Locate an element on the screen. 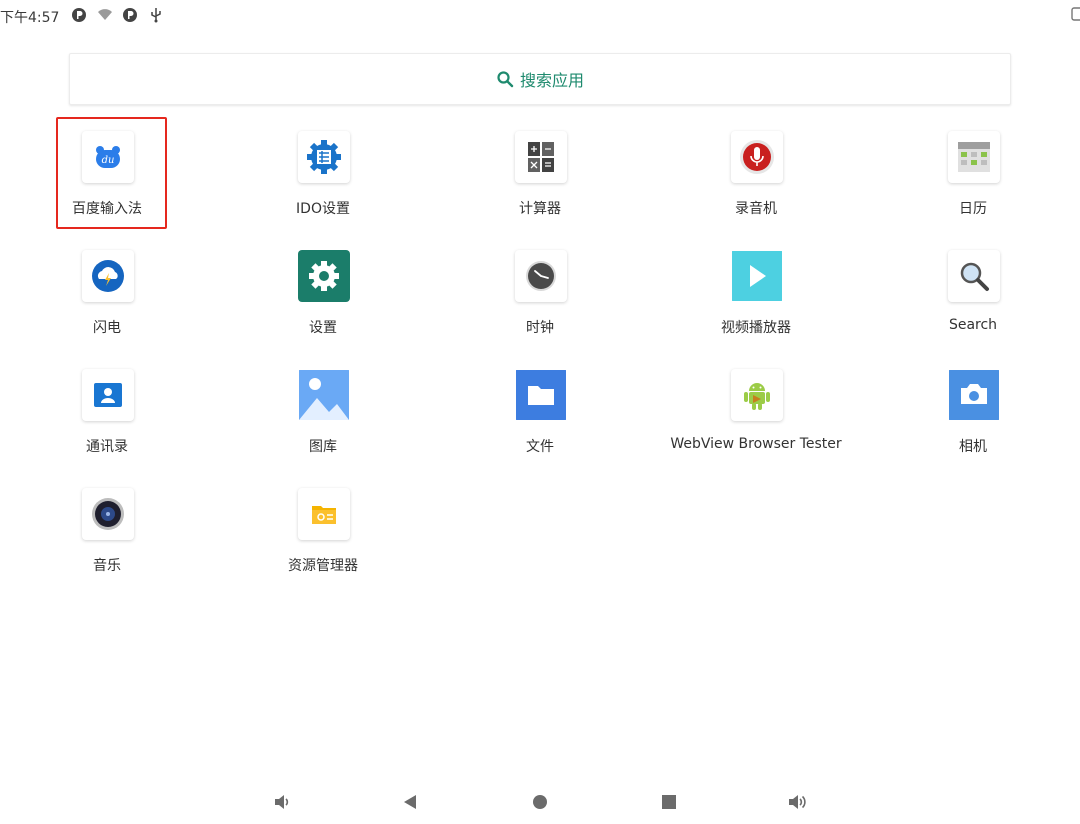 The height and width of the screenshot is (824, 1080). app-label: 文件 is located at coordinates (540, 447).